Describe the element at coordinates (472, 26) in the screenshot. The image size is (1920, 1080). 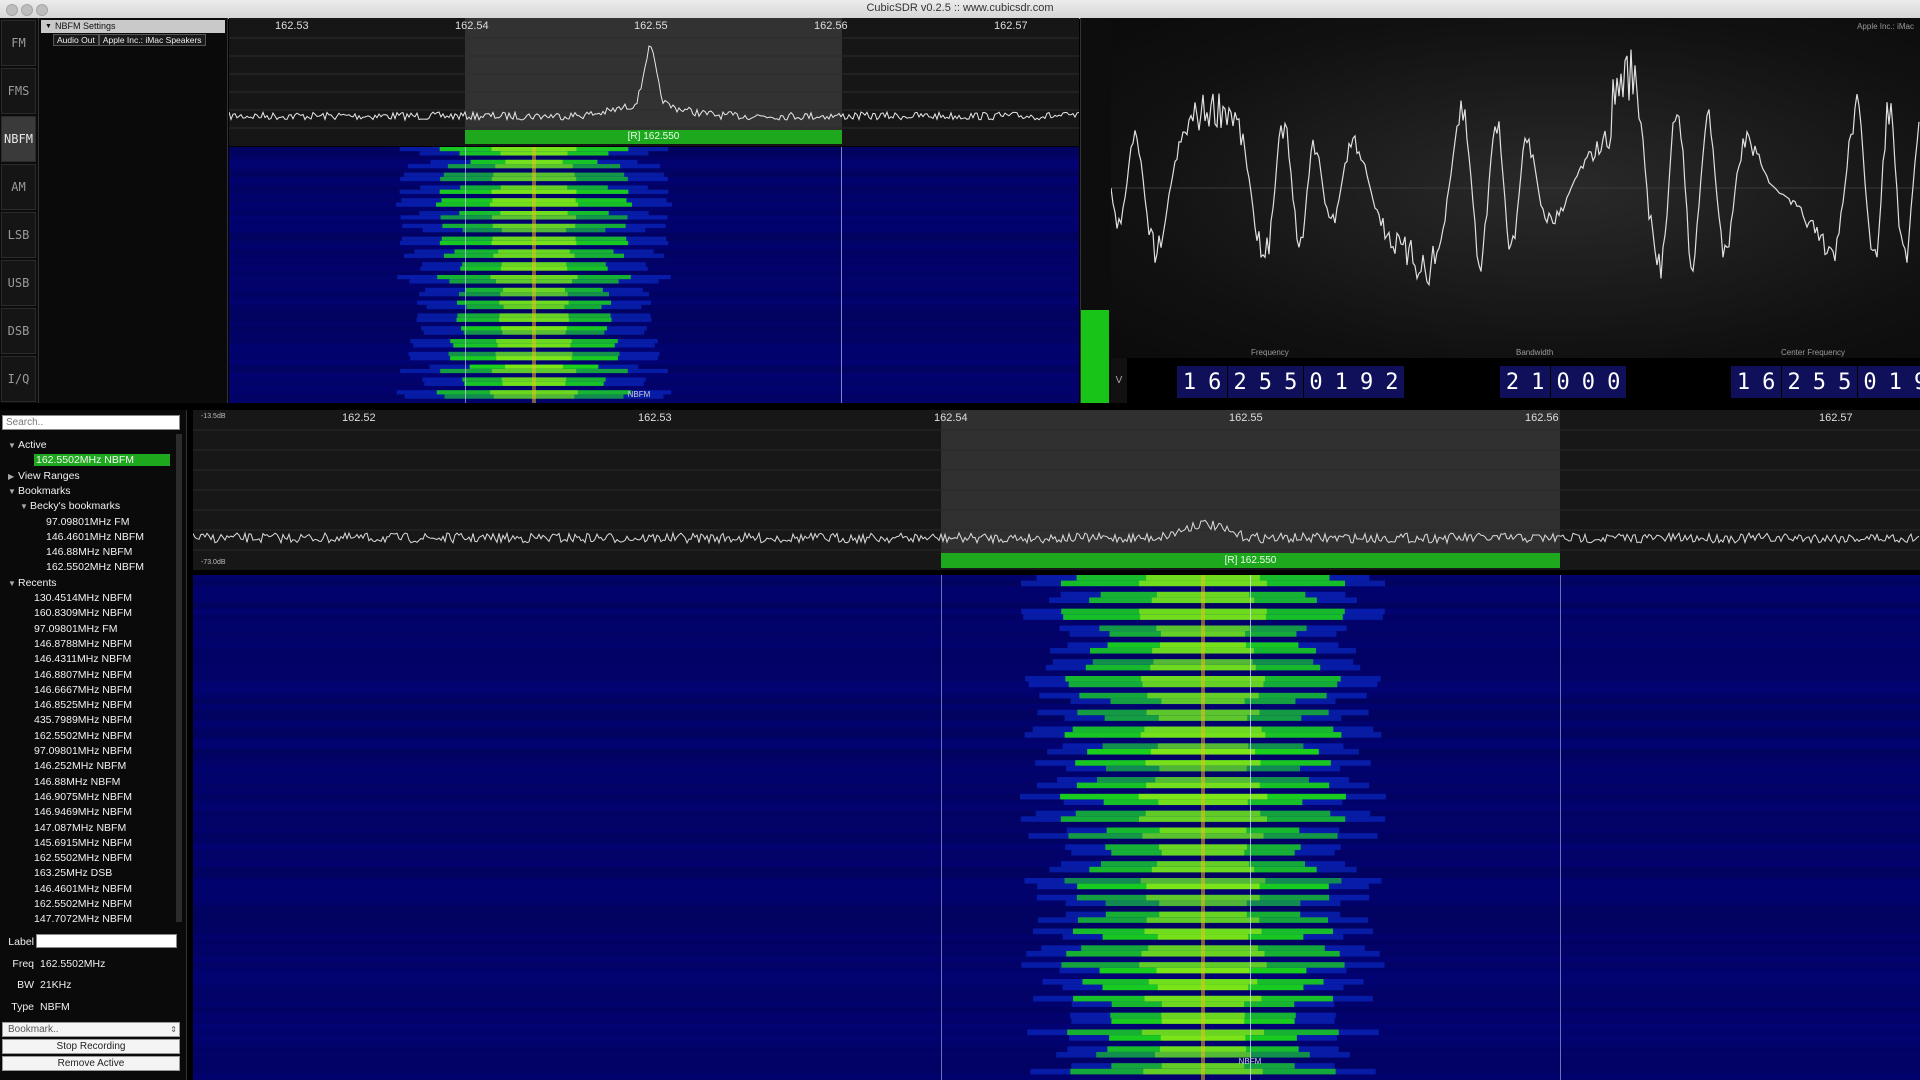
I see `top-tick-label: 162.54` at that location.